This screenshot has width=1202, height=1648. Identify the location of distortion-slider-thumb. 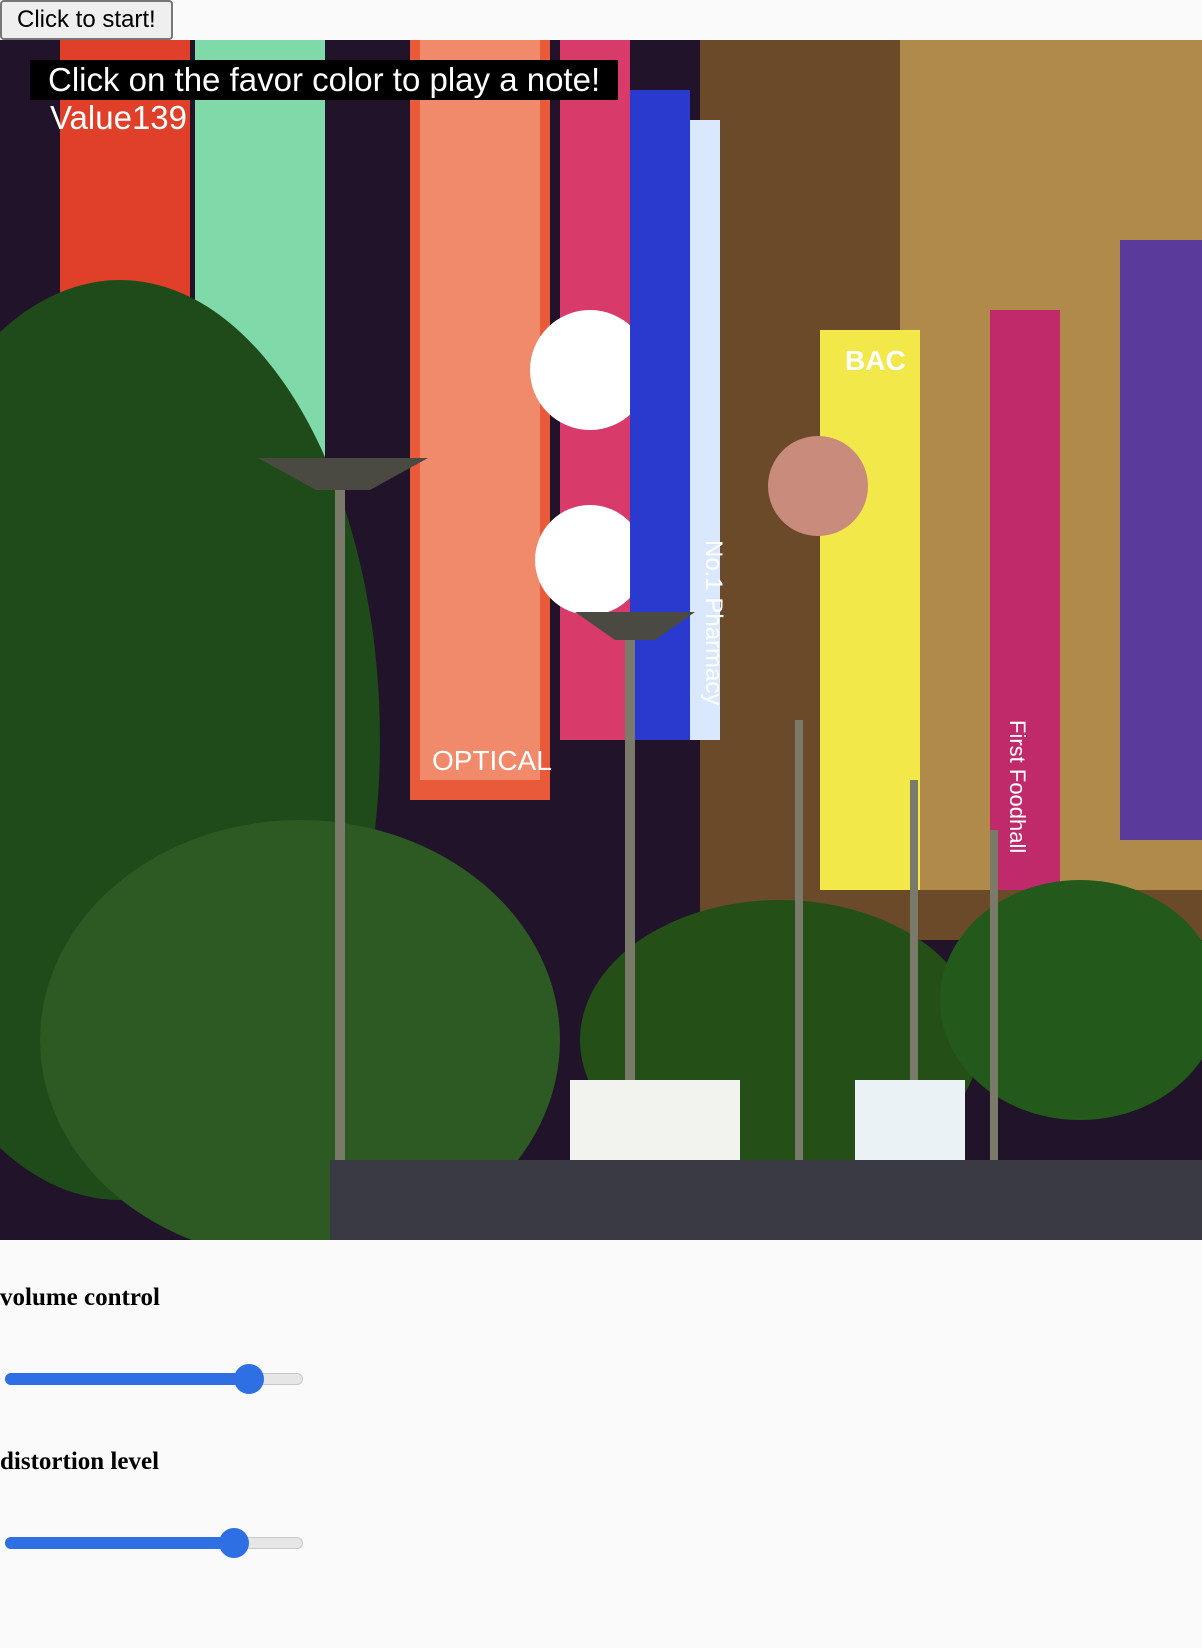
(234, 1543).